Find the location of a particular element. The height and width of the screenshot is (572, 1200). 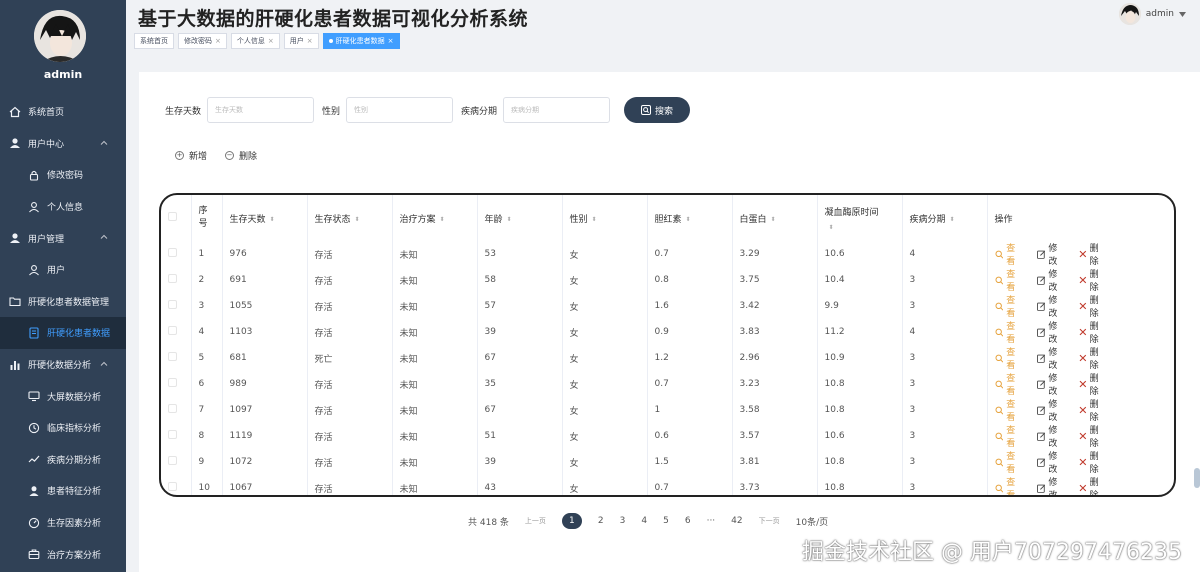

tag-item: 用户 × is located at coordinates (301, 41).